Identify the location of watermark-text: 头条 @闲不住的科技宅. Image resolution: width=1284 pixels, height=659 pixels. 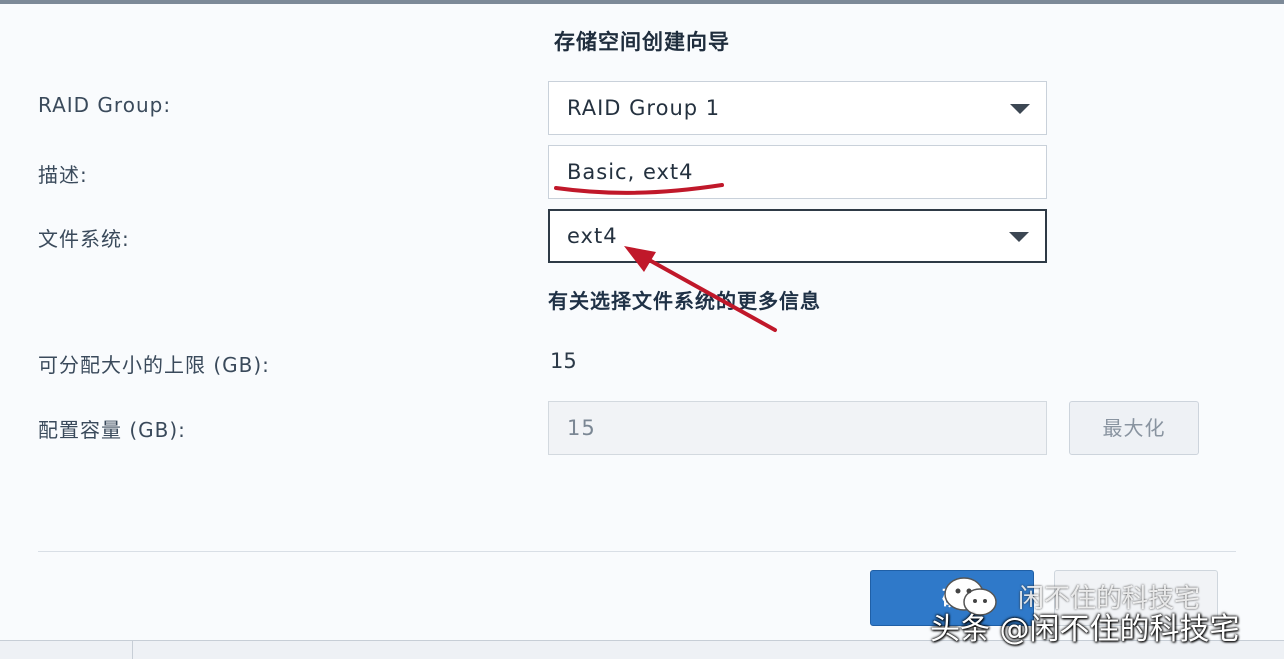
(1085, 629).